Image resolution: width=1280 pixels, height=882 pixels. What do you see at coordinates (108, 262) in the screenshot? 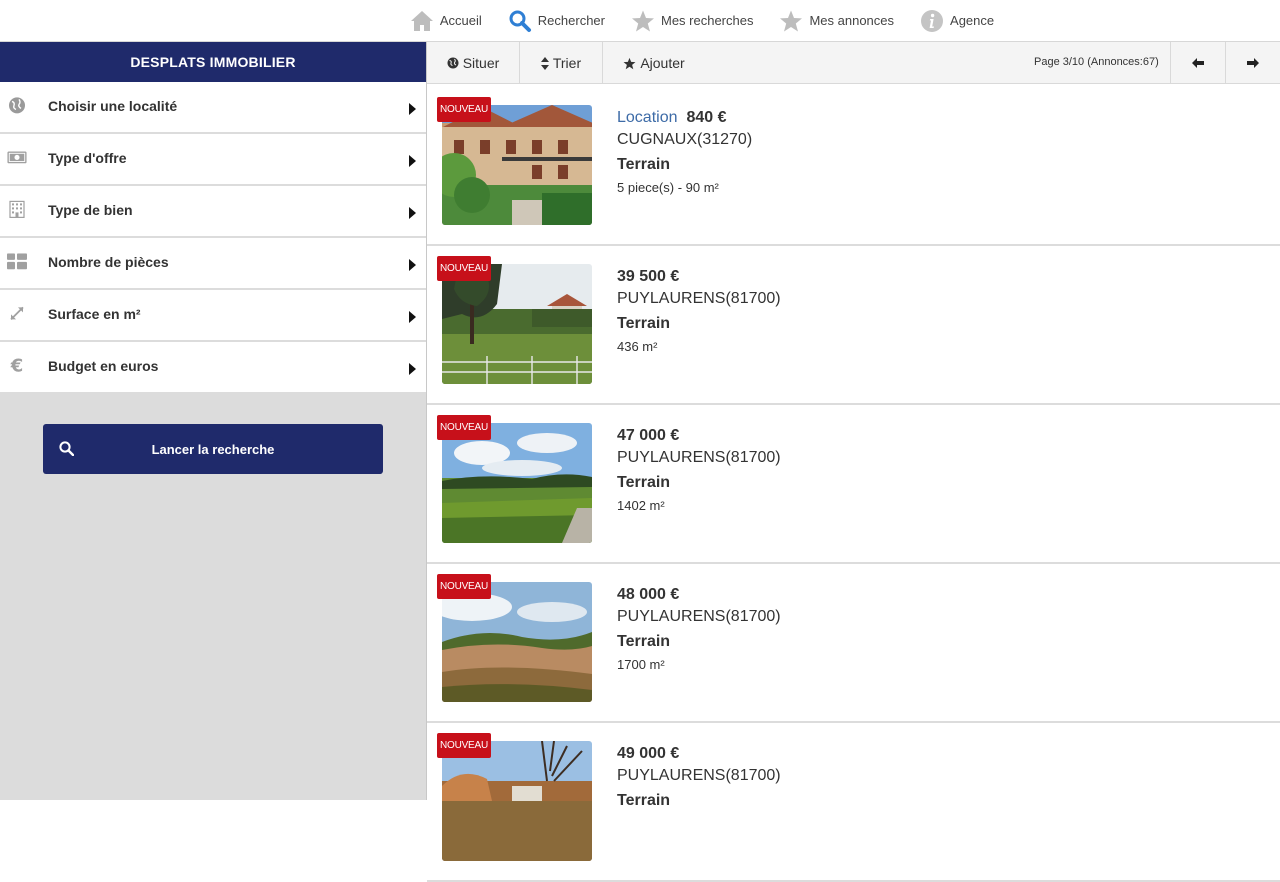
I see `filter-nombre-pieces-label: Nombre de pièces` at bounding box center [108, 262].